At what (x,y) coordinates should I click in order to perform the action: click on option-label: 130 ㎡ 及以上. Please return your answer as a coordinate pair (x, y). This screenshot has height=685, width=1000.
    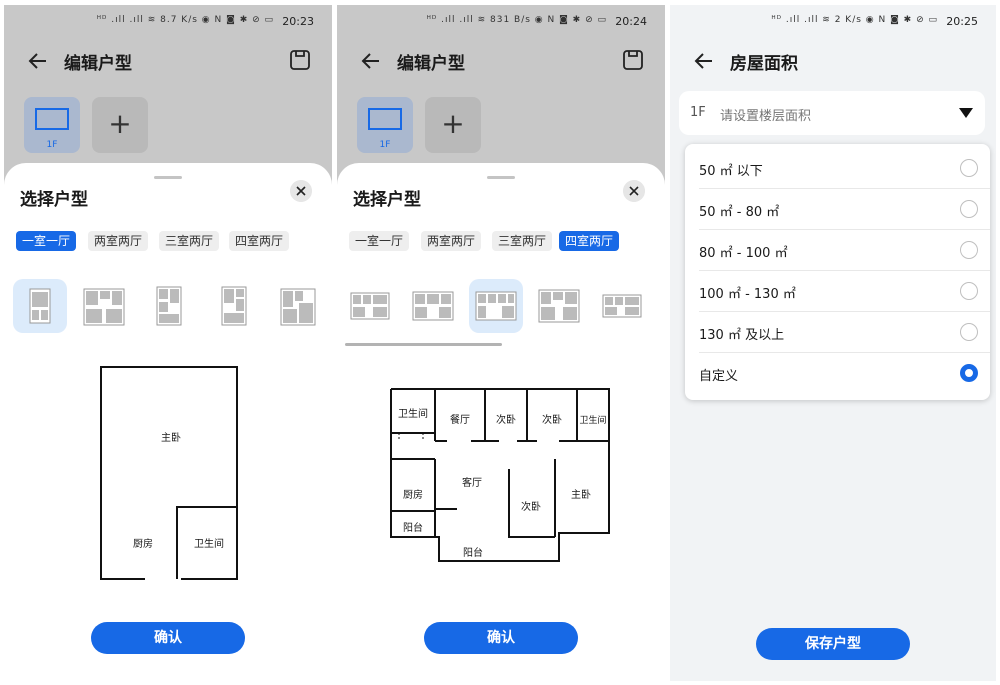
    Looking at the image, I should click on (742, 335).